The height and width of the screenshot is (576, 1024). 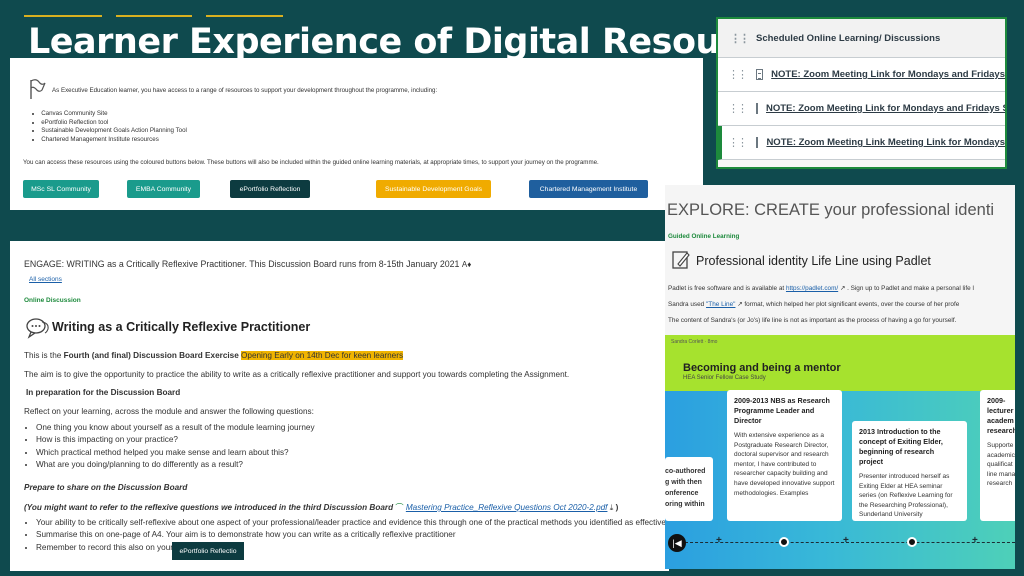 What do you see at coordinates (109, 140) in the screenshot?
I see `list-item: Chartered Management Institute resources` at bounding box center [109, 140].